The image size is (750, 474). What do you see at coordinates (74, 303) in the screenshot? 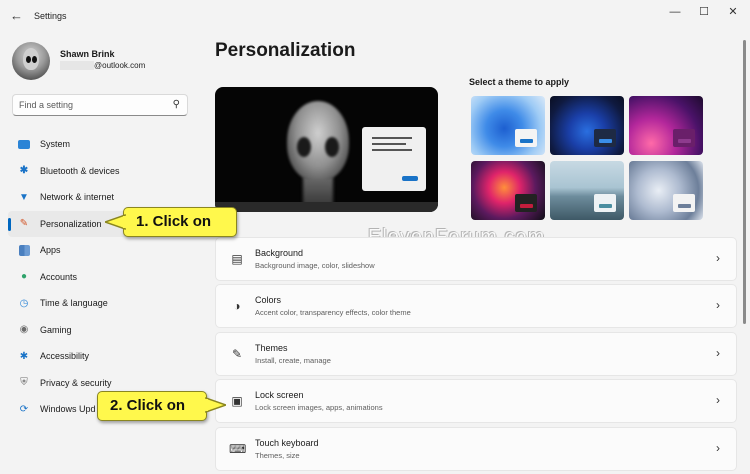
I see `sidebar-item-label: Time & language` at bounding box center [74, 303].